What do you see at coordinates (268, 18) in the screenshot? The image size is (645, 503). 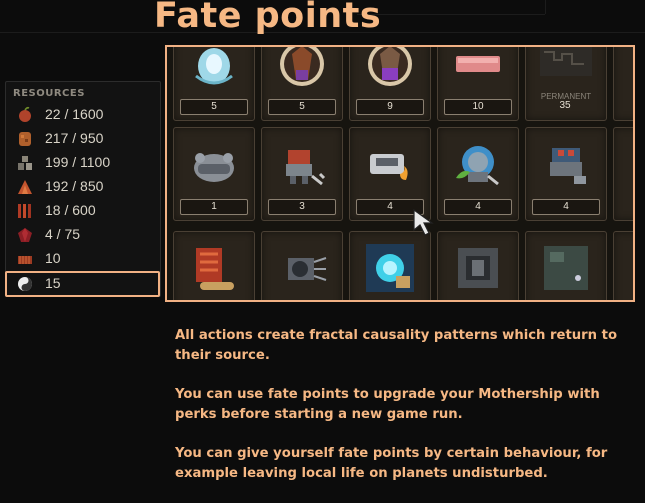 I see `page-title: Fate points` at bounding box center [268, 18].